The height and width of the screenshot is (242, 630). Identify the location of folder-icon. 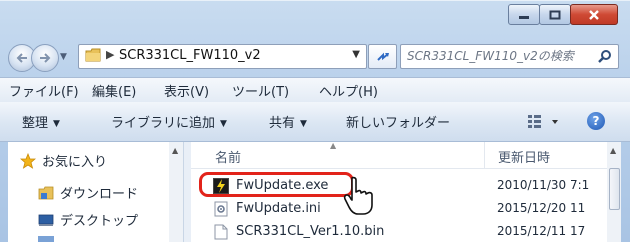
(93, 55).